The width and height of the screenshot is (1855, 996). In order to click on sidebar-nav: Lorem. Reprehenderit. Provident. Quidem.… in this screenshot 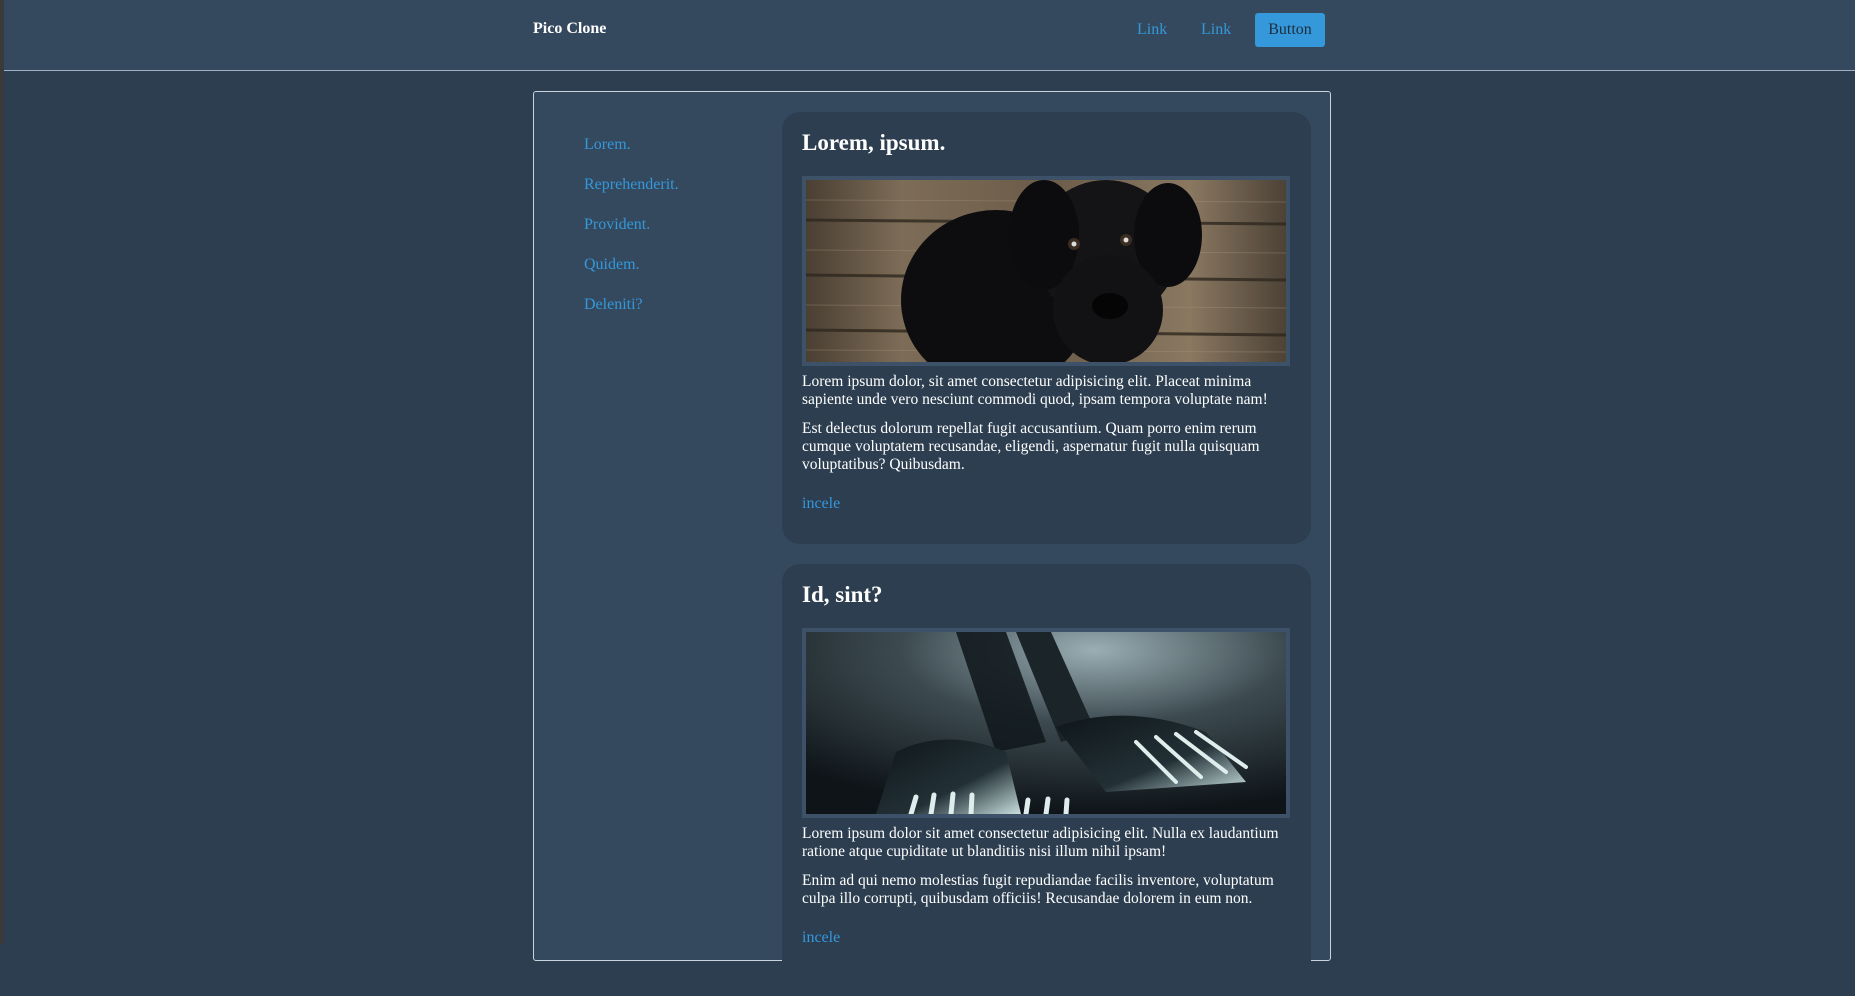, I will do `click(631, 236)`.